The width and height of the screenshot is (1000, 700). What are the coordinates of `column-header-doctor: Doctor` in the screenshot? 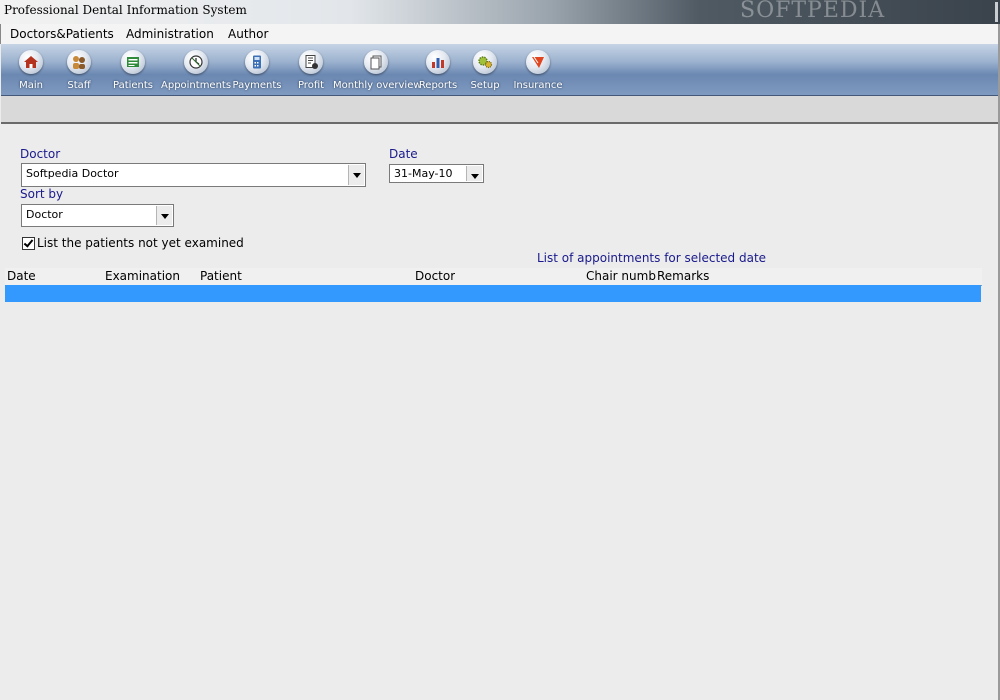 It's located at (435, 276).